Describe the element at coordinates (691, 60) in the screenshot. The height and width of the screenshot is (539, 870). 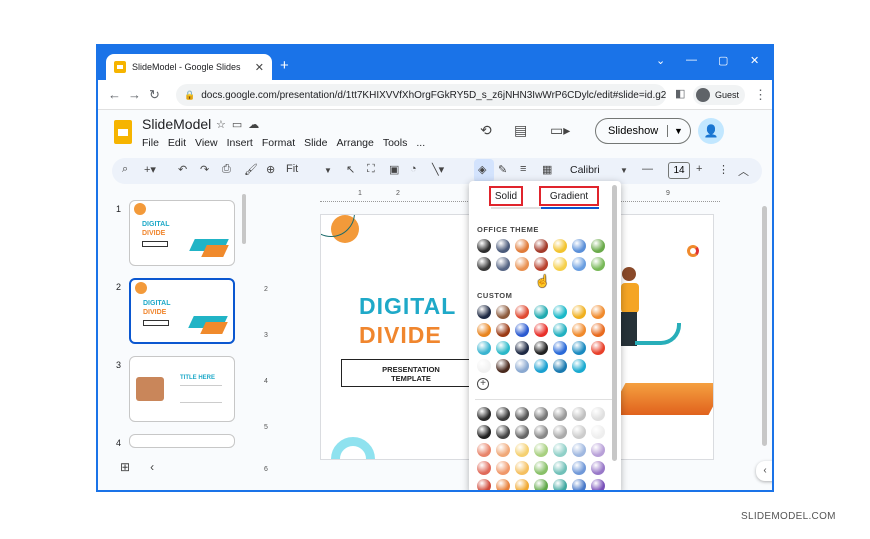
I see `minimize-button: —` at that location.